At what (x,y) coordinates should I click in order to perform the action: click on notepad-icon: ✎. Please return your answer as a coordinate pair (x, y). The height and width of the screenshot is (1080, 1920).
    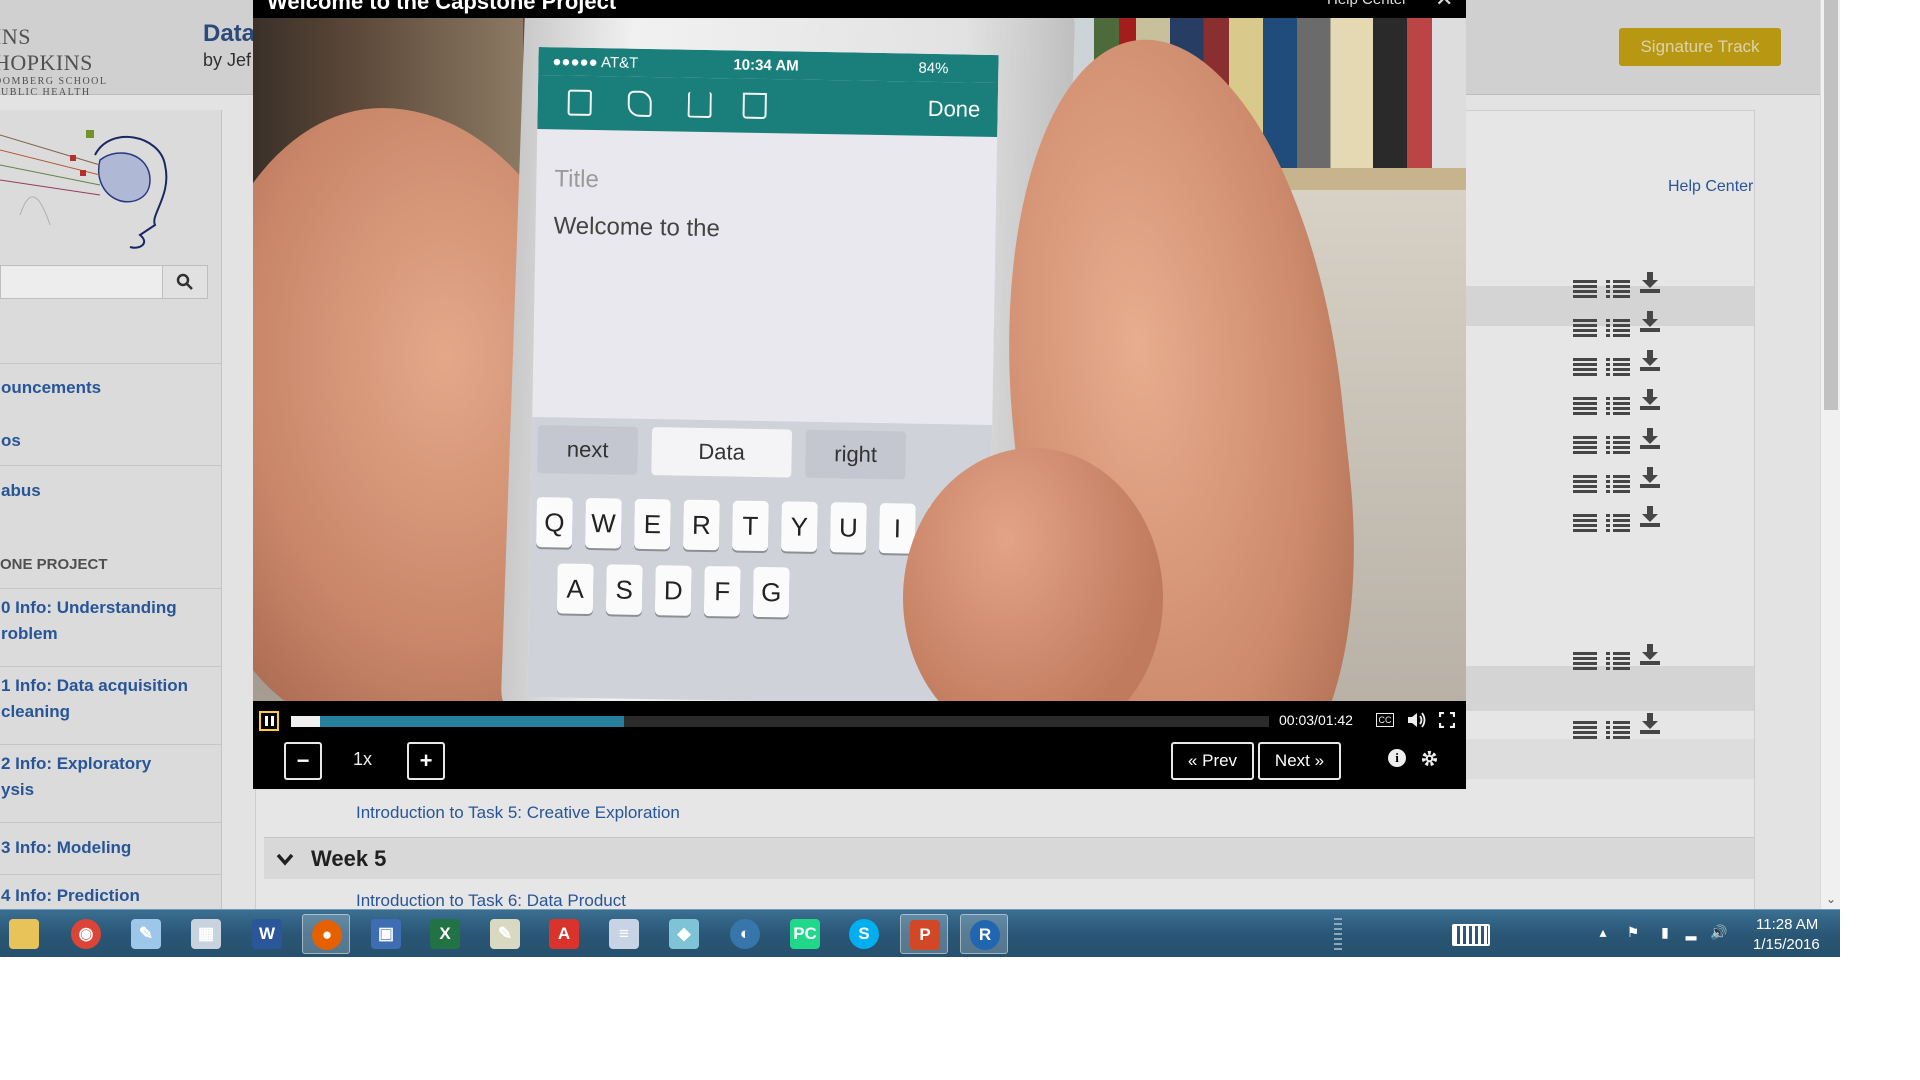
    Looking at the image, I should click on (505, 934).